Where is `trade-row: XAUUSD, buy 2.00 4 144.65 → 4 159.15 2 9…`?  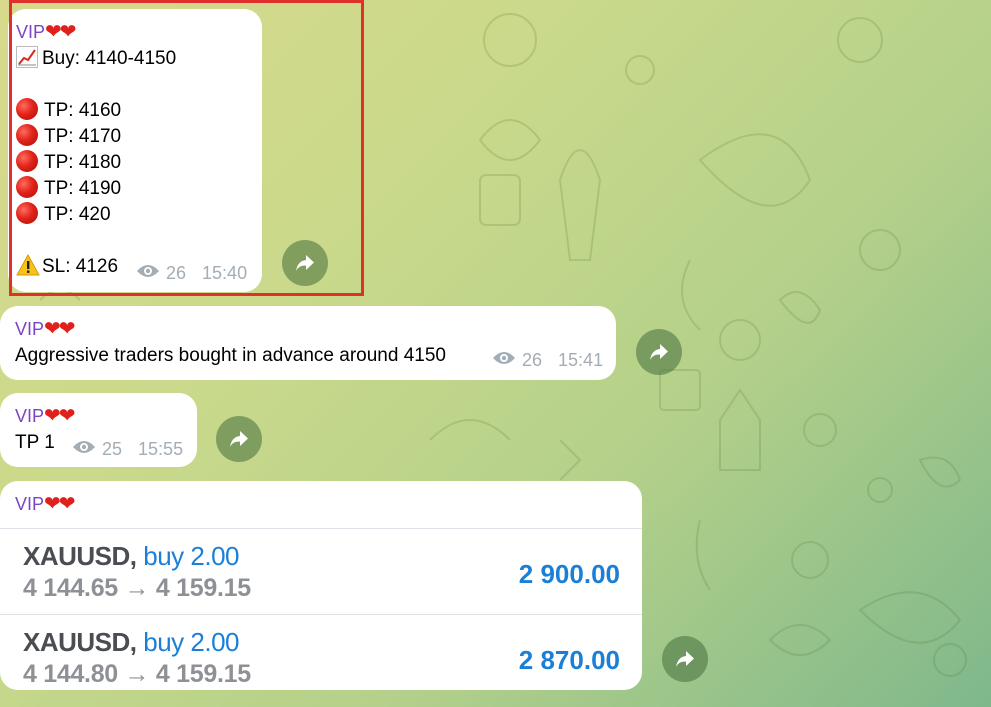 trade-row: XAUUSD, buy 2.00 4 144.65 → 4 159.15 2 9… is located at coordinates (321, 570).